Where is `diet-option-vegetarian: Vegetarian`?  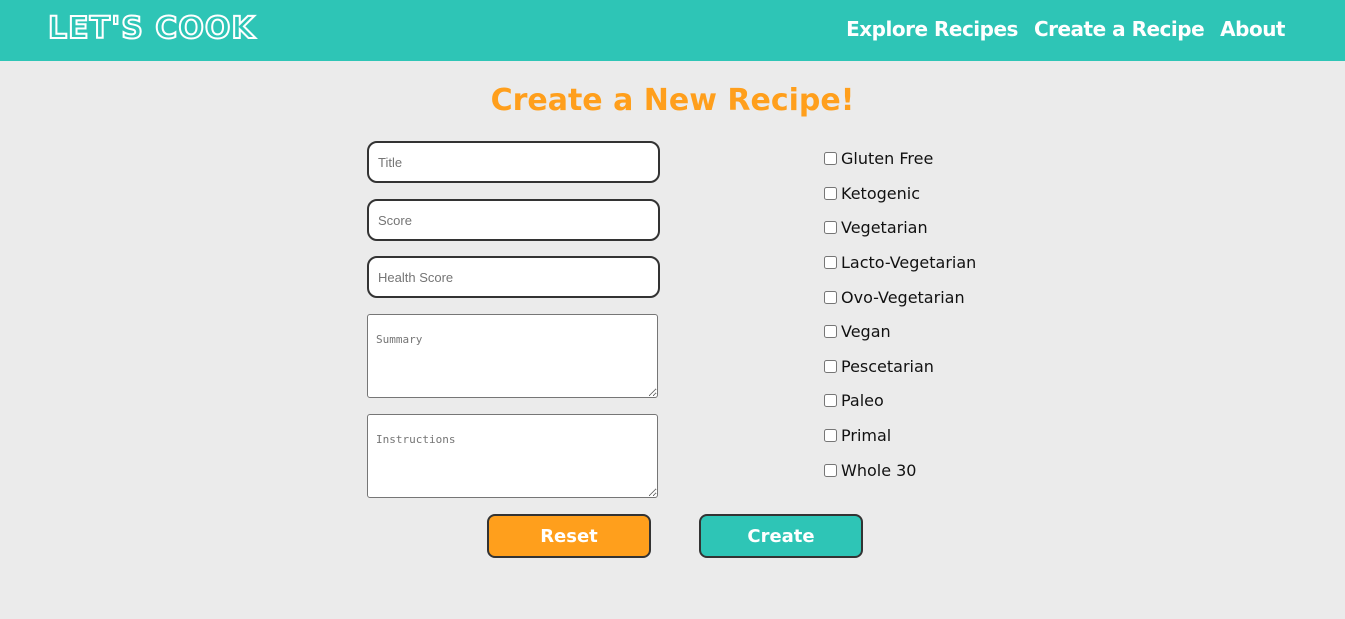
diet-option-vegetarian: Vegetarian is located at coordinates (875, 227).